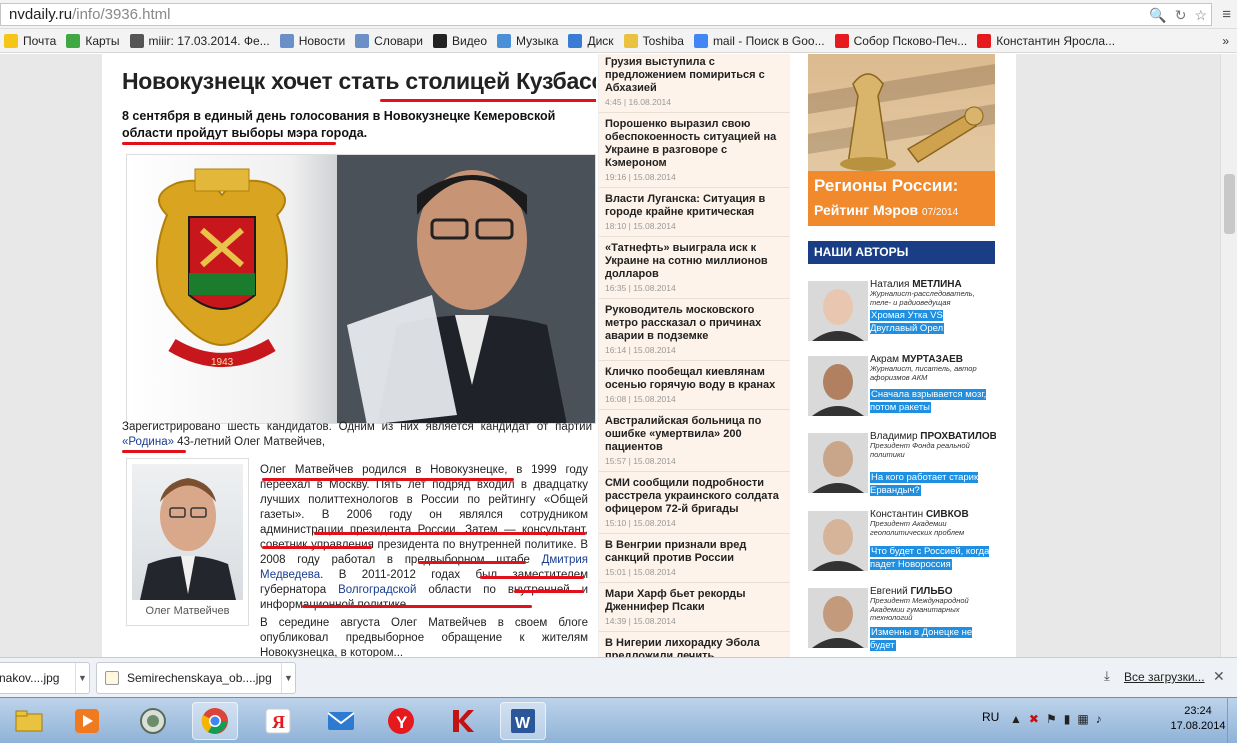  What do you see at coordinates (930, 639) in the screenshot?
I see `author-post-link: Изменны в Донецке не будет` at bounding box center [930, 639].